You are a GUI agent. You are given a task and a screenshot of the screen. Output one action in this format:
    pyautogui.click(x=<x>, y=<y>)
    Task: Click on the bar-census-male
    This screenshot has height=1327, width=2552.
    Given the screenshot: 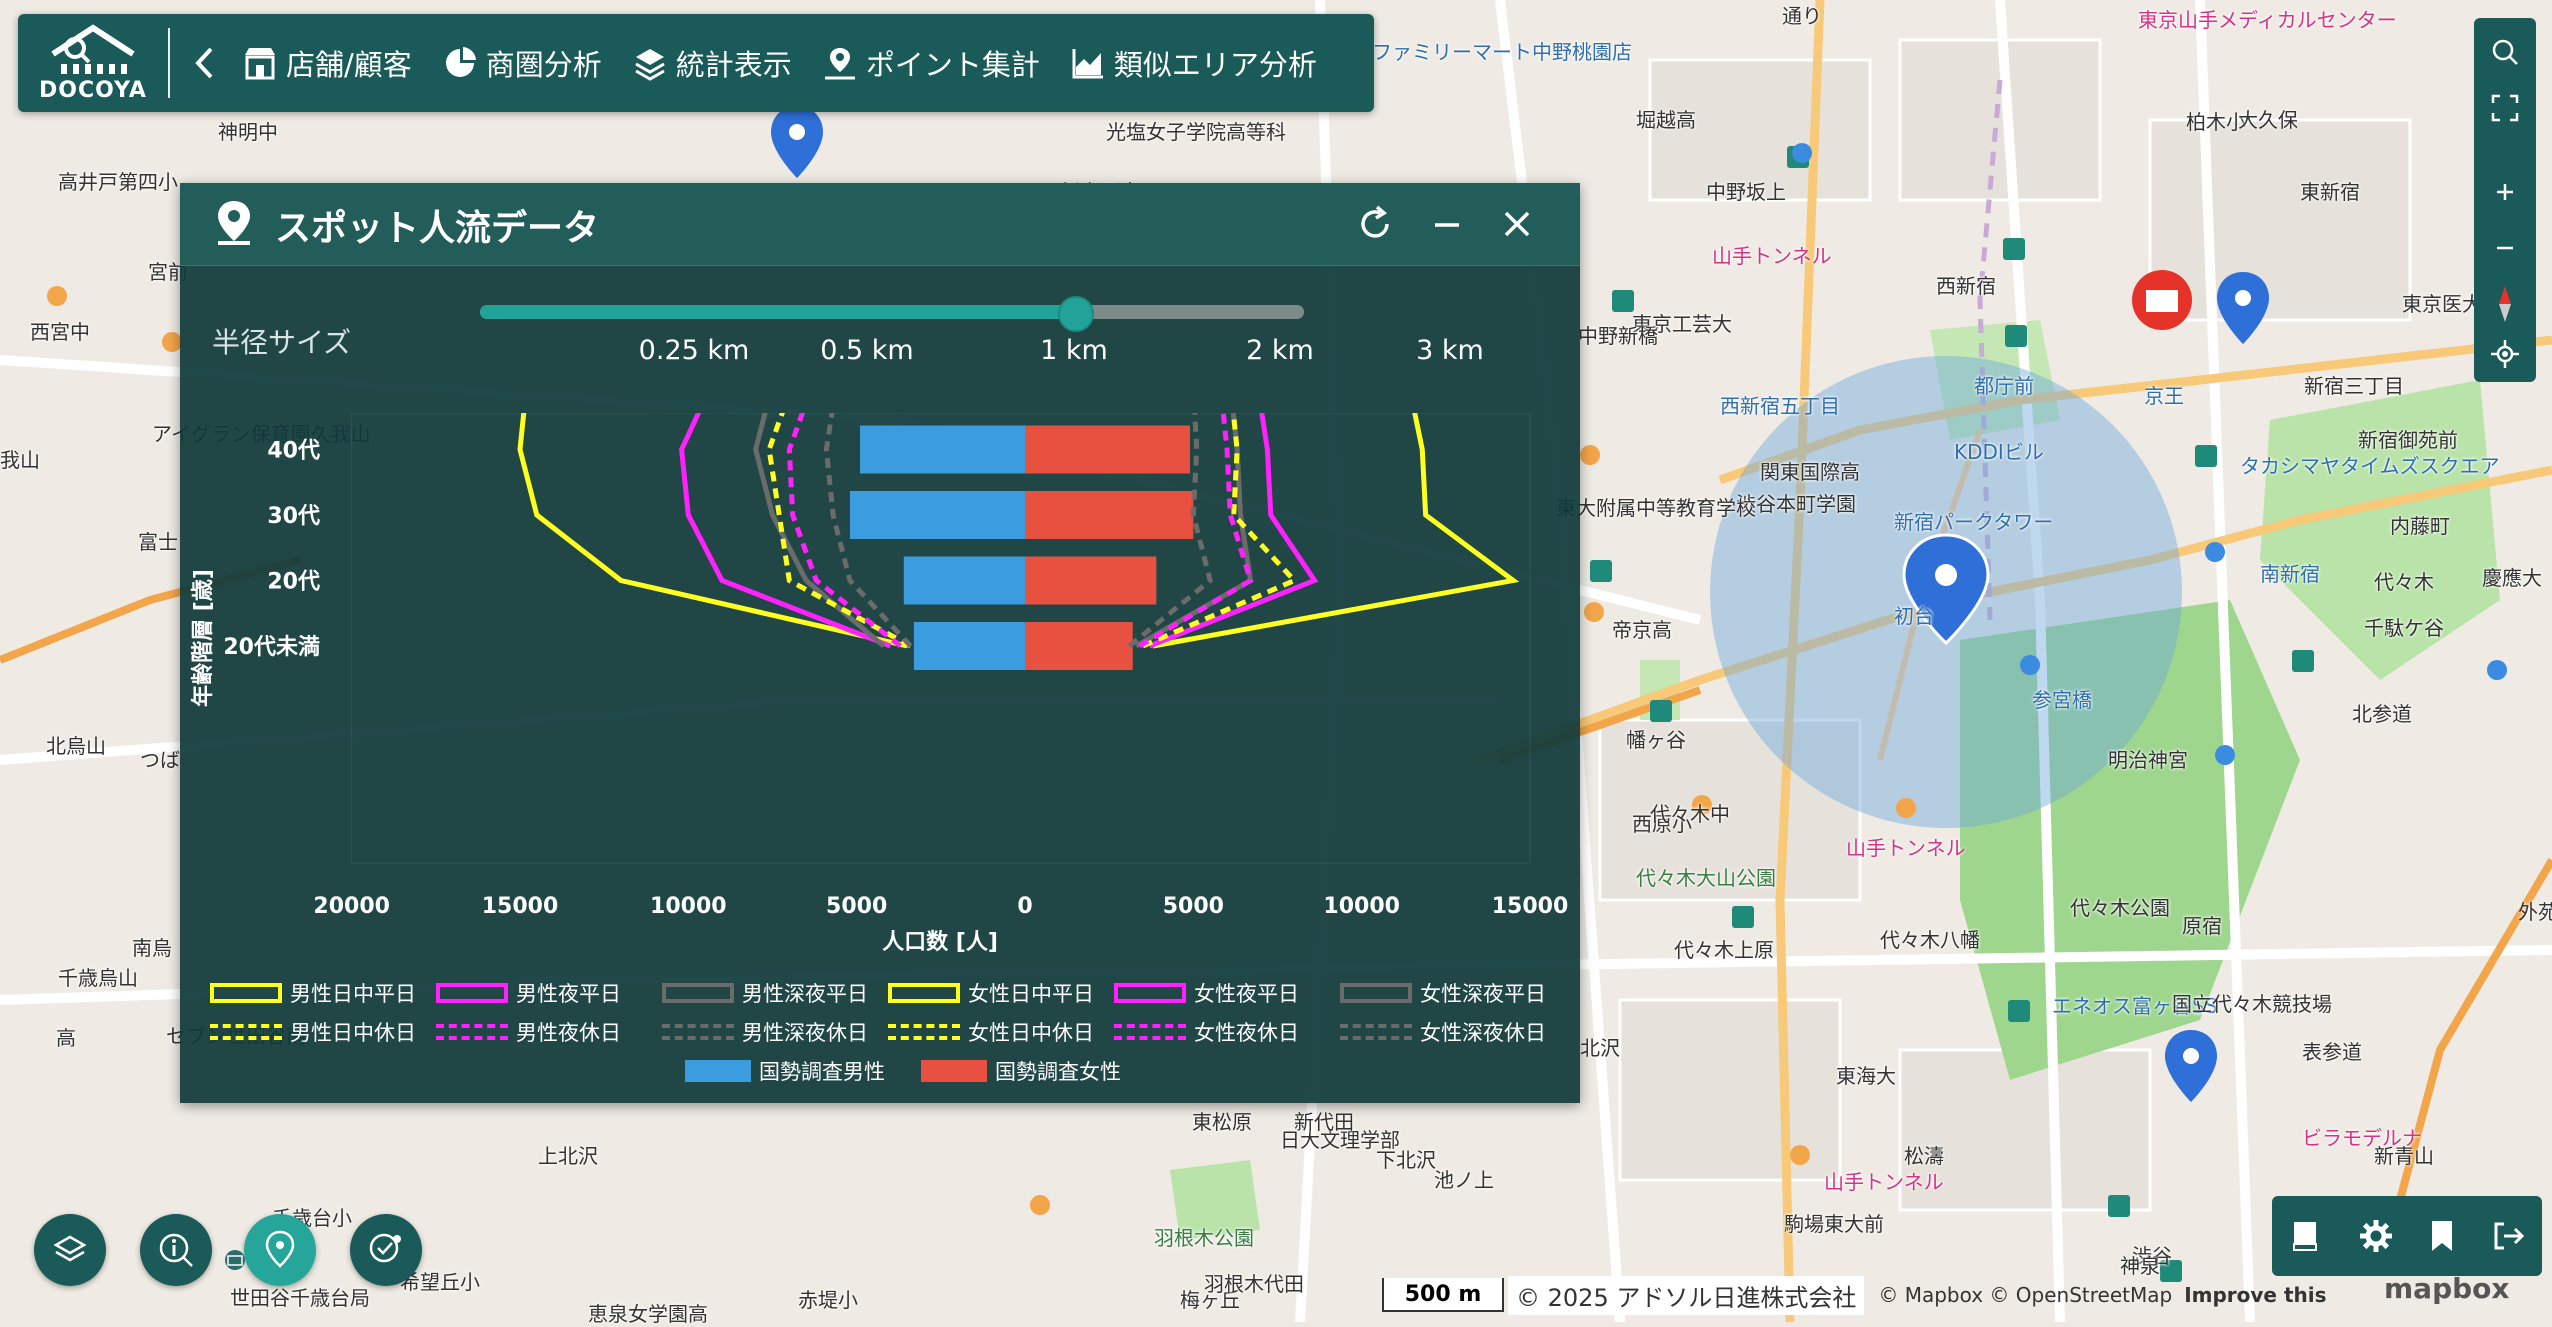 What is the action you would take?
    pyautogui.click(x=964, y=580)
    